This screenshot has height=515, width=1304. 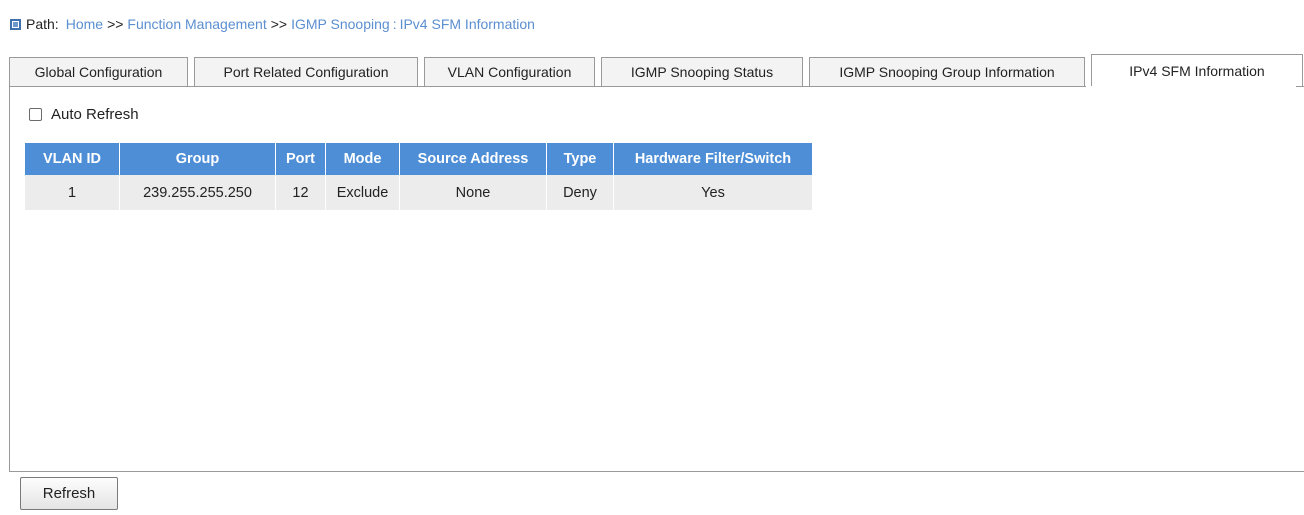 What do you see at coordinates (509, 71) in the screenshot?
I see `tab-vlan-configuration: VLAN Configuration` at bounding box center [509, 71].